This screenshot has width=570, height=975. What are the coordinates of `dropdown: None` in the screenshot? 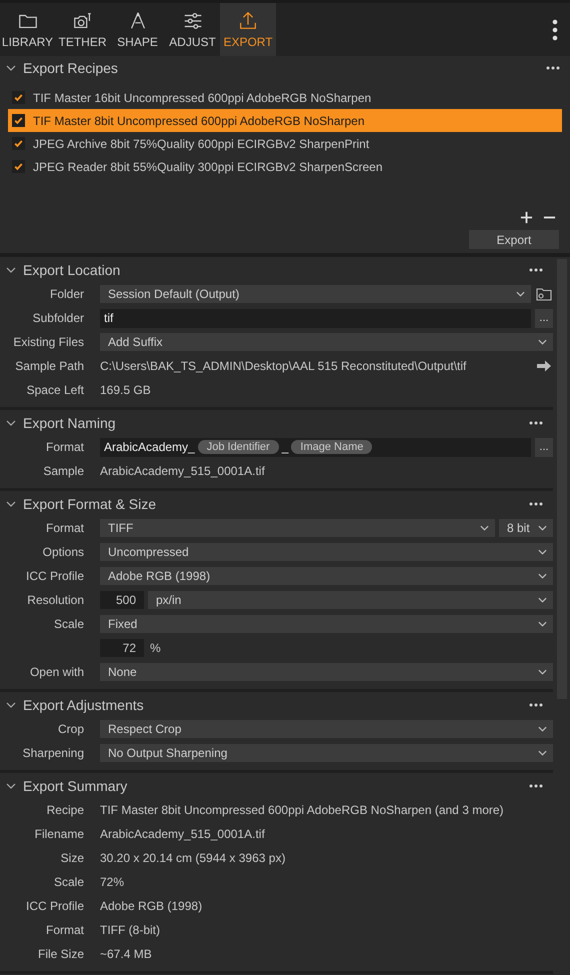 It's located at (326, 672).